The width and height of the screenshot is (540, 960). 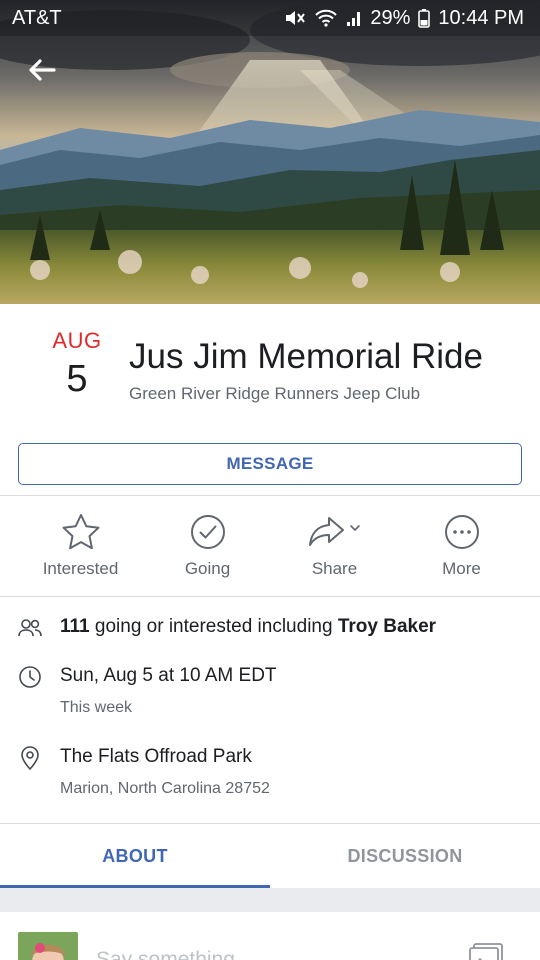 What do you see at coordinates (335, 528) in the screenshot?
I see `share-icon` at bounding box center [335, 528].